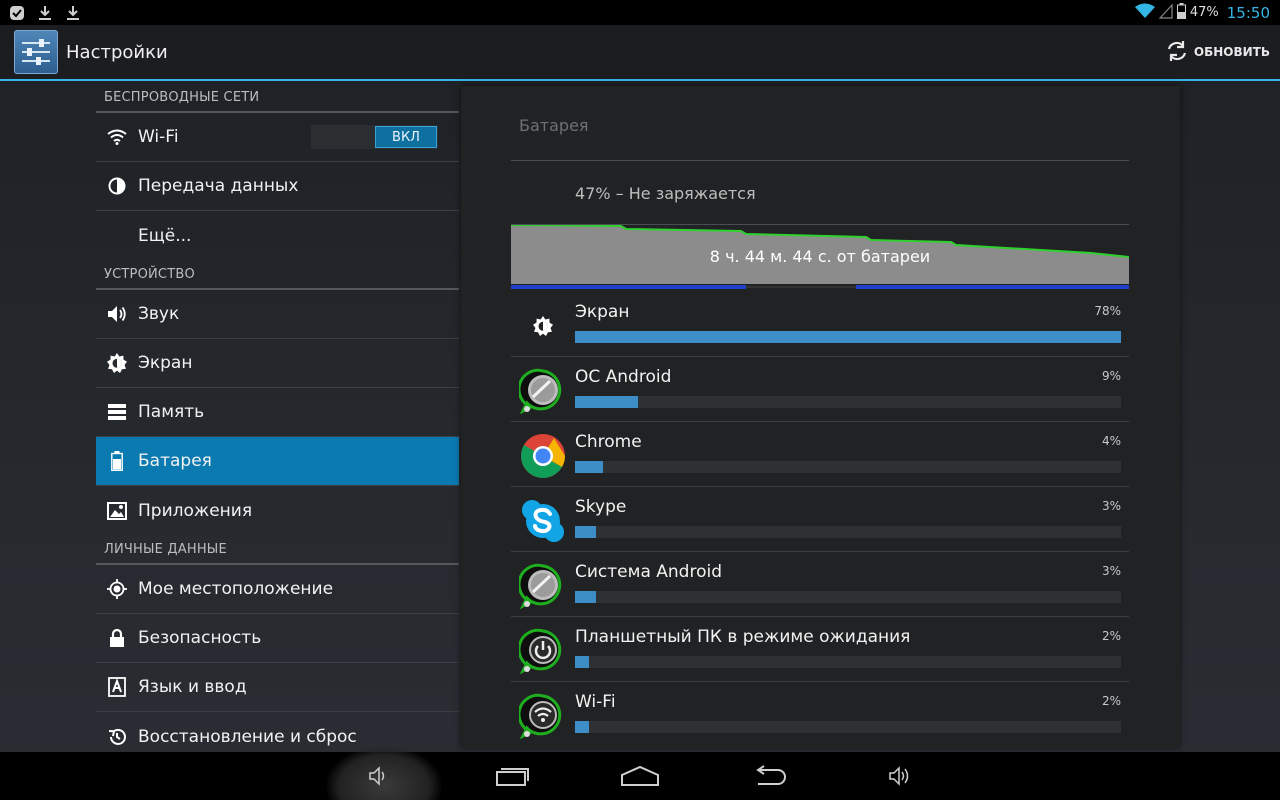 Image resolution: width=1280 pixels, height=800 pixels. I want to click on wifi-usage-icon, so click(542, 716).